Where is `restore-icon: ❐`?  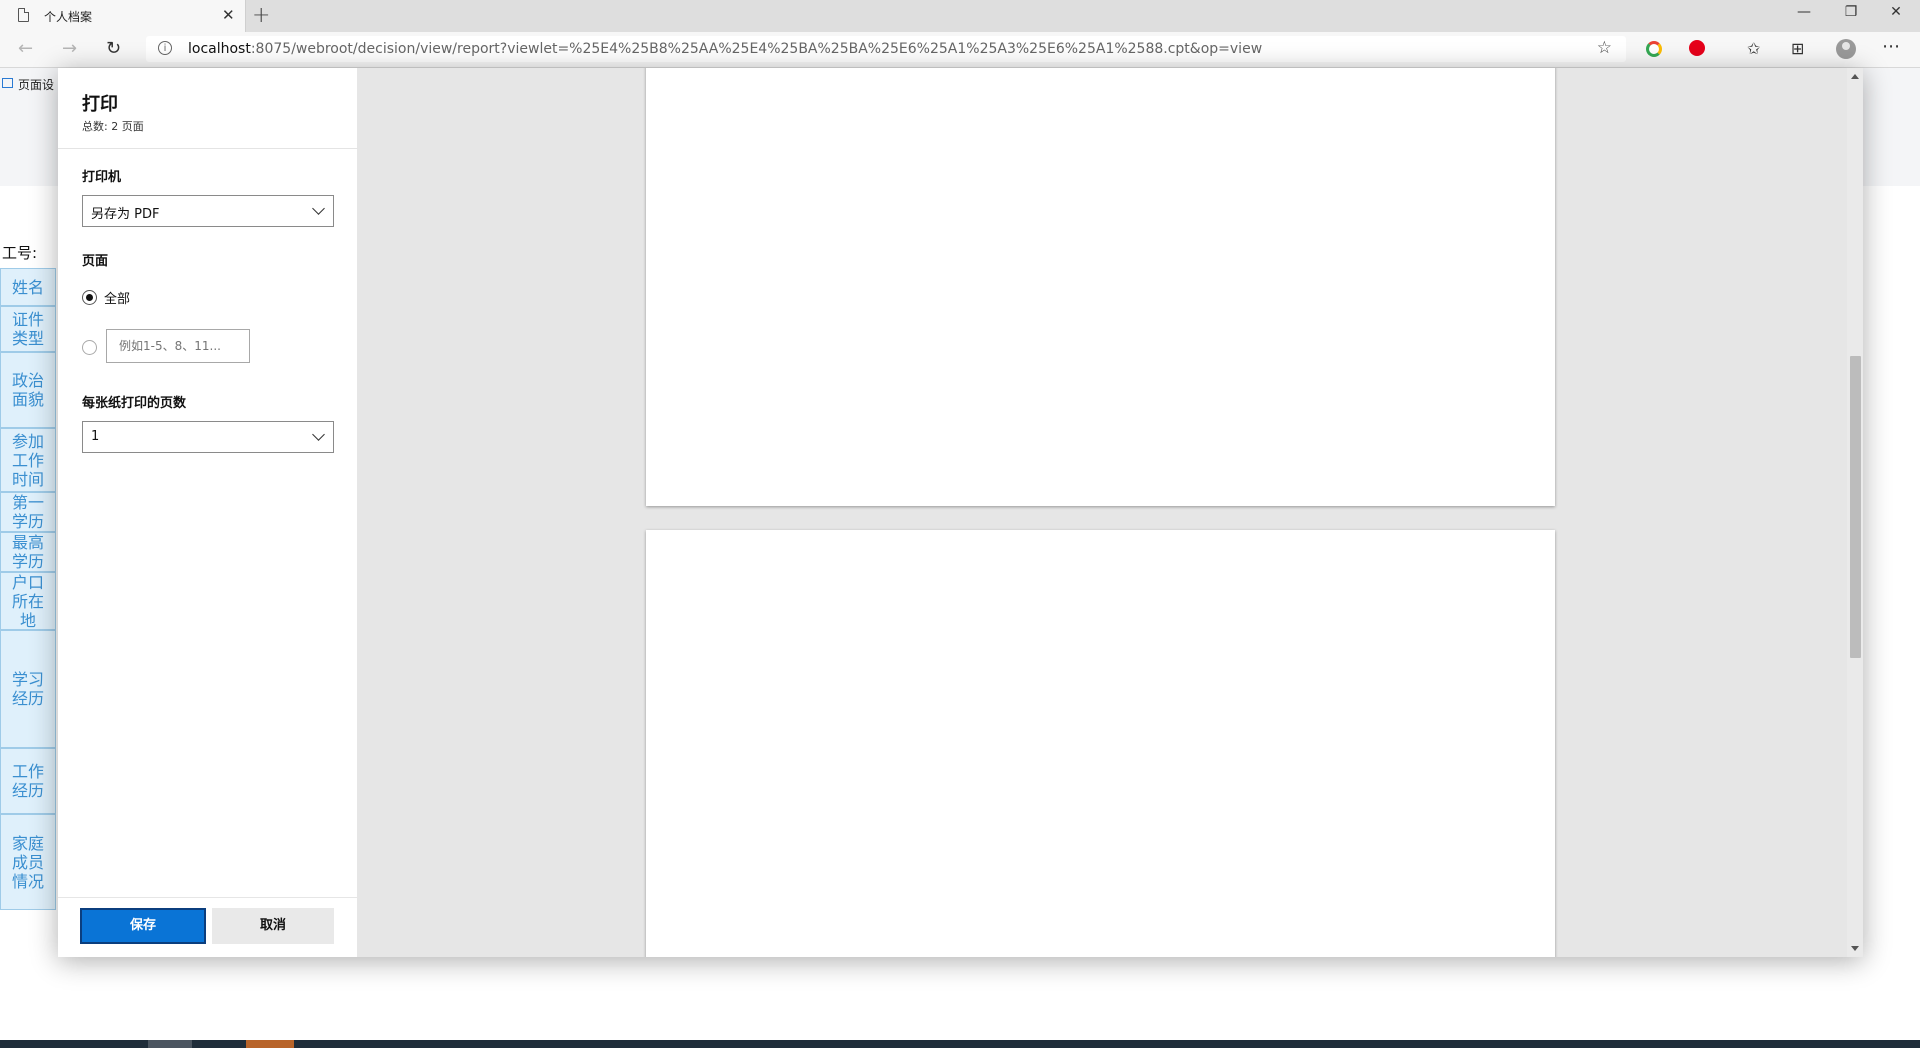
restore-icon: ❐ is located at coordinates (1851, 12).